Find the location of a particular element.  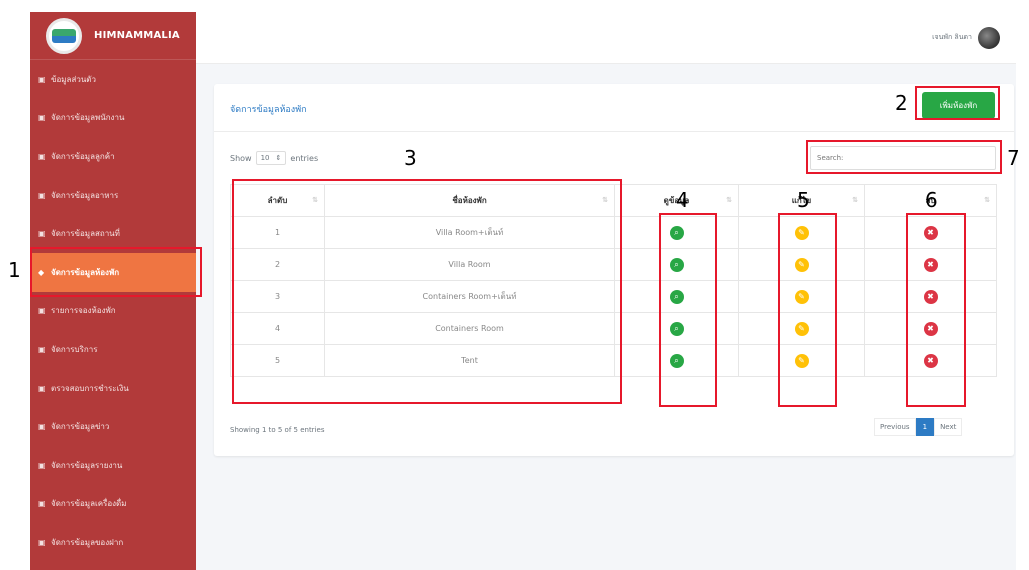

show-label: Show is located at coordinates (241, 158).